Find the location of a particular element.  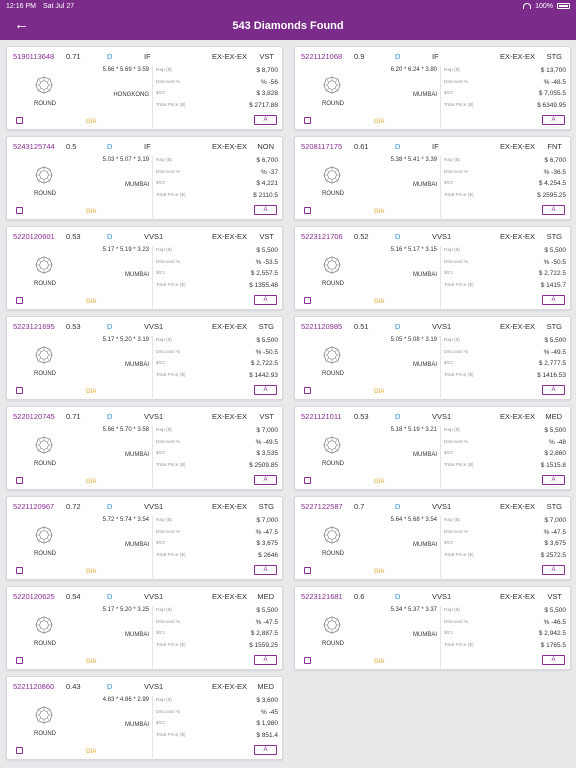

stock-number: 5243125744 is located at coordinates (34, 146).